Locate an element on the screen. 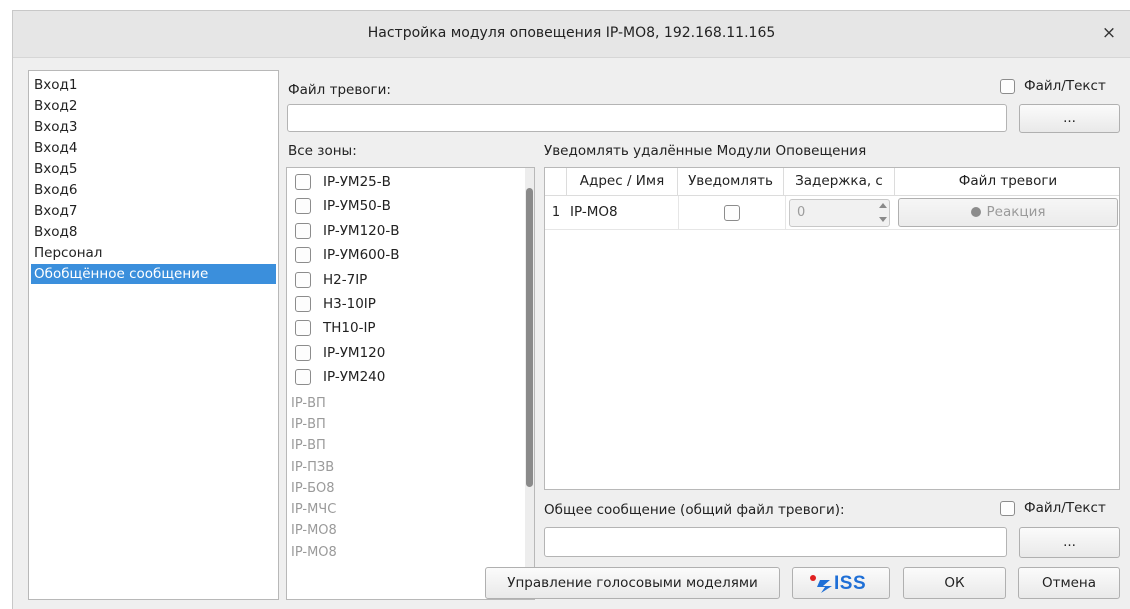  zone-item: IP-УМ25-В is located at coordinates (343, 182).